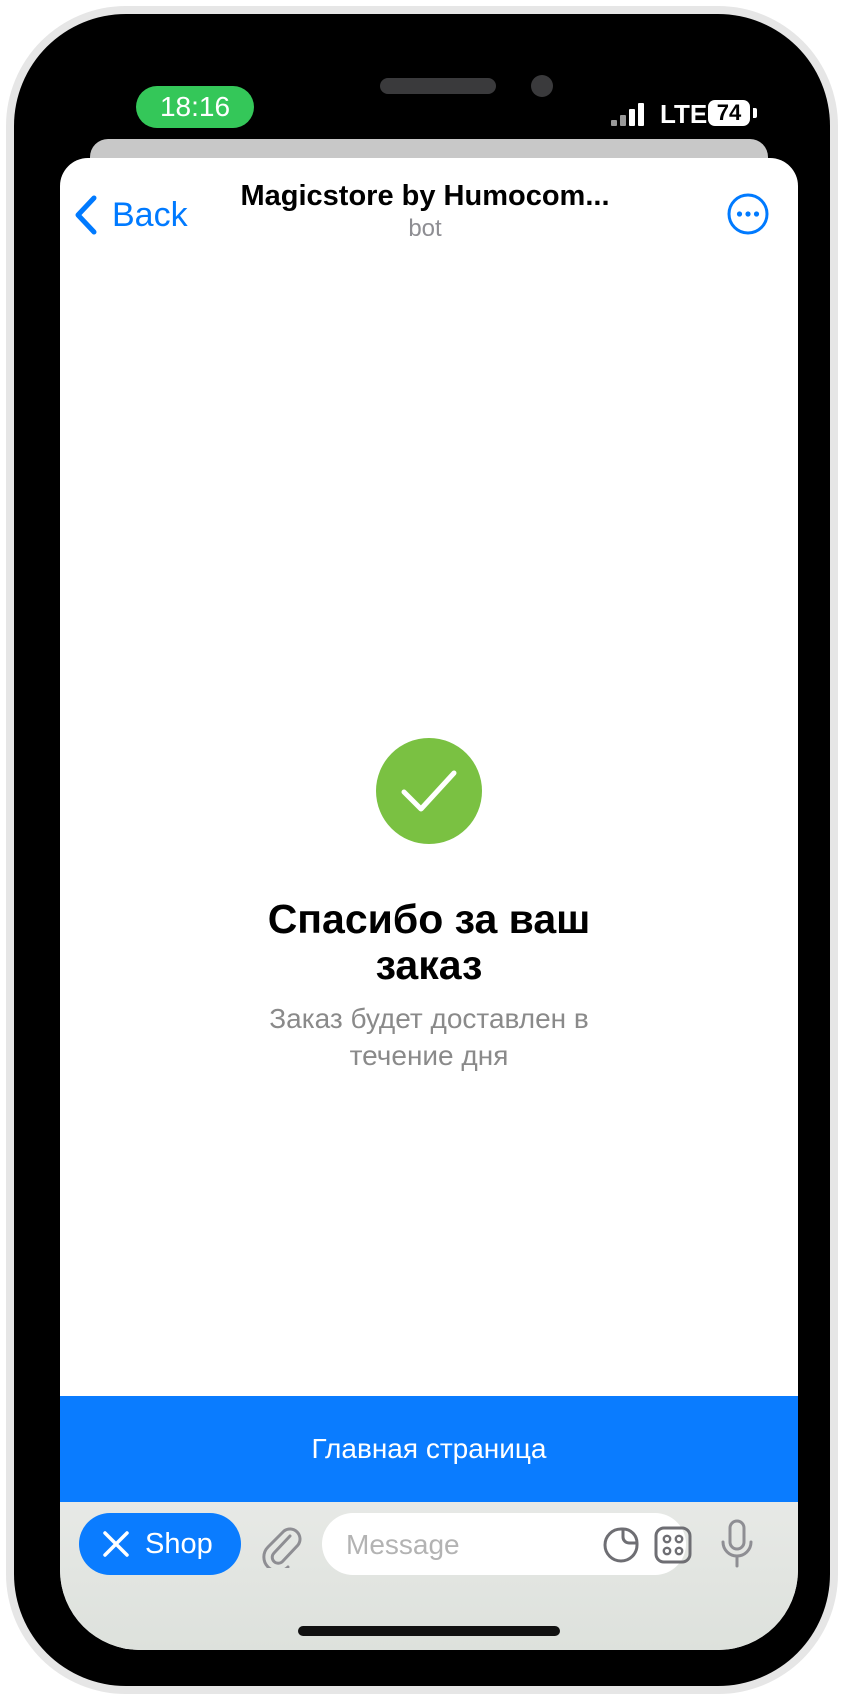 The image size is (844, 1700). I want to click on chevron-left-icon, so click(86, 215).